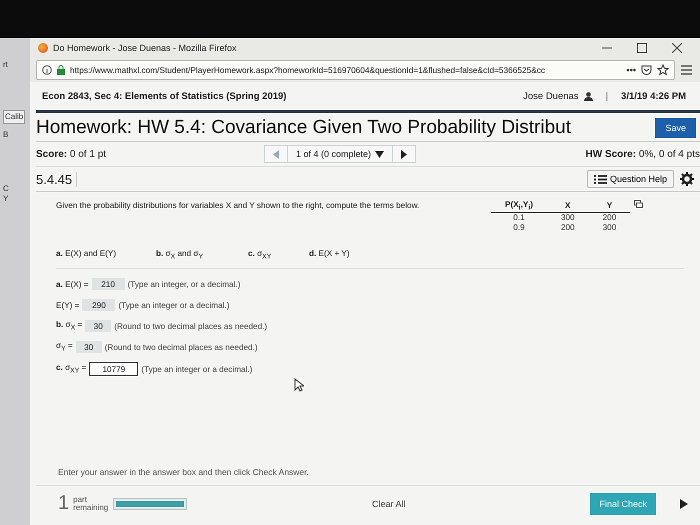  Describe the element at coordinates (14, 117) in the screenshot. I see `background-text: Calib` at that location.